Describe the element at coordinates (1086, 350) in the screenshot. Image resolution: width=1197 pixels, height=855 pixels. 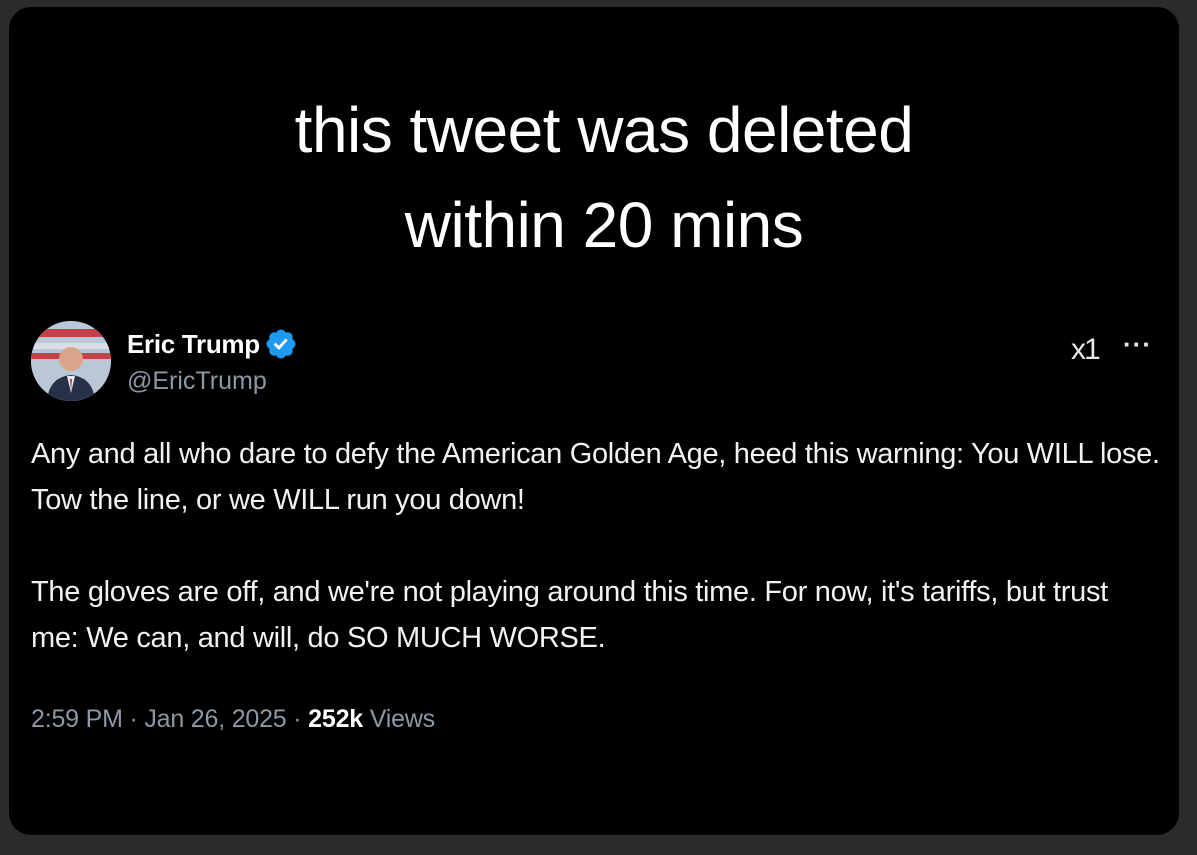
I see `x-logo-icon: x1` at that location.